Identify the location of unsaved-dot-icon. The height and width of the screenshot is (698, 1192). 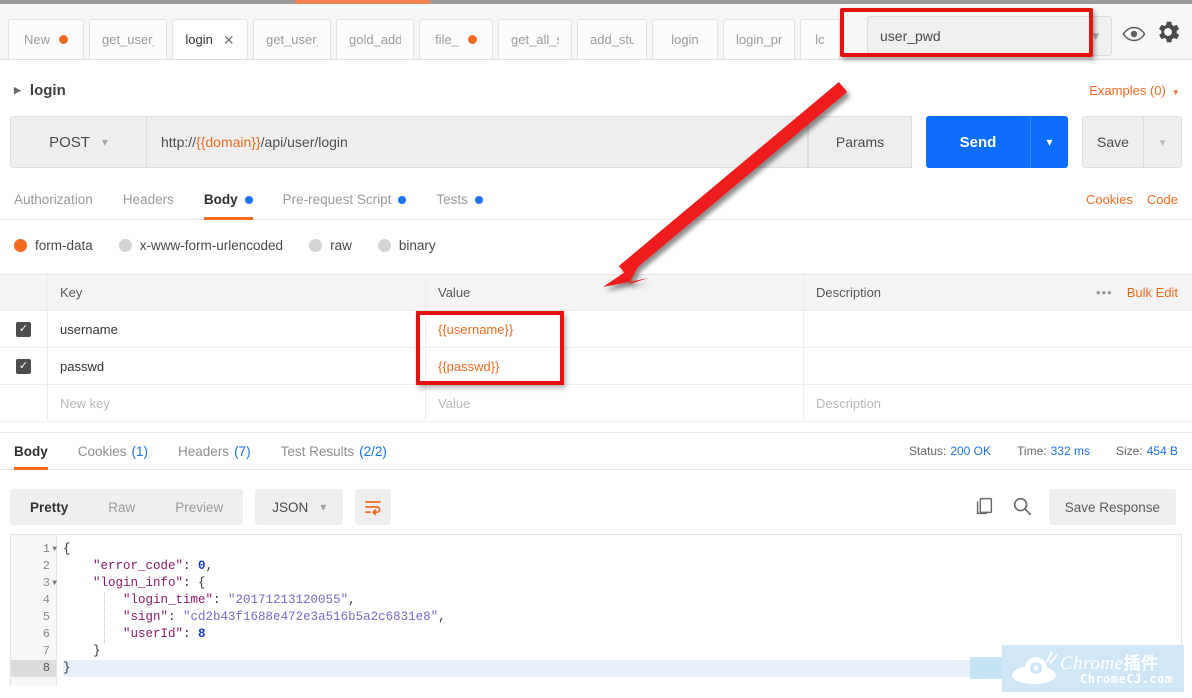
(472, 39).